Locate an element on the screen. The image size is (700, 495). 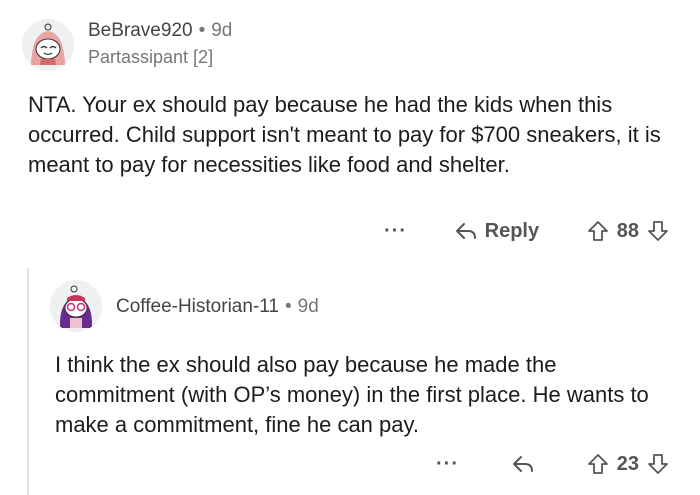
comment-actions: ··· Reply 88 is located at coordinates (526, 231).